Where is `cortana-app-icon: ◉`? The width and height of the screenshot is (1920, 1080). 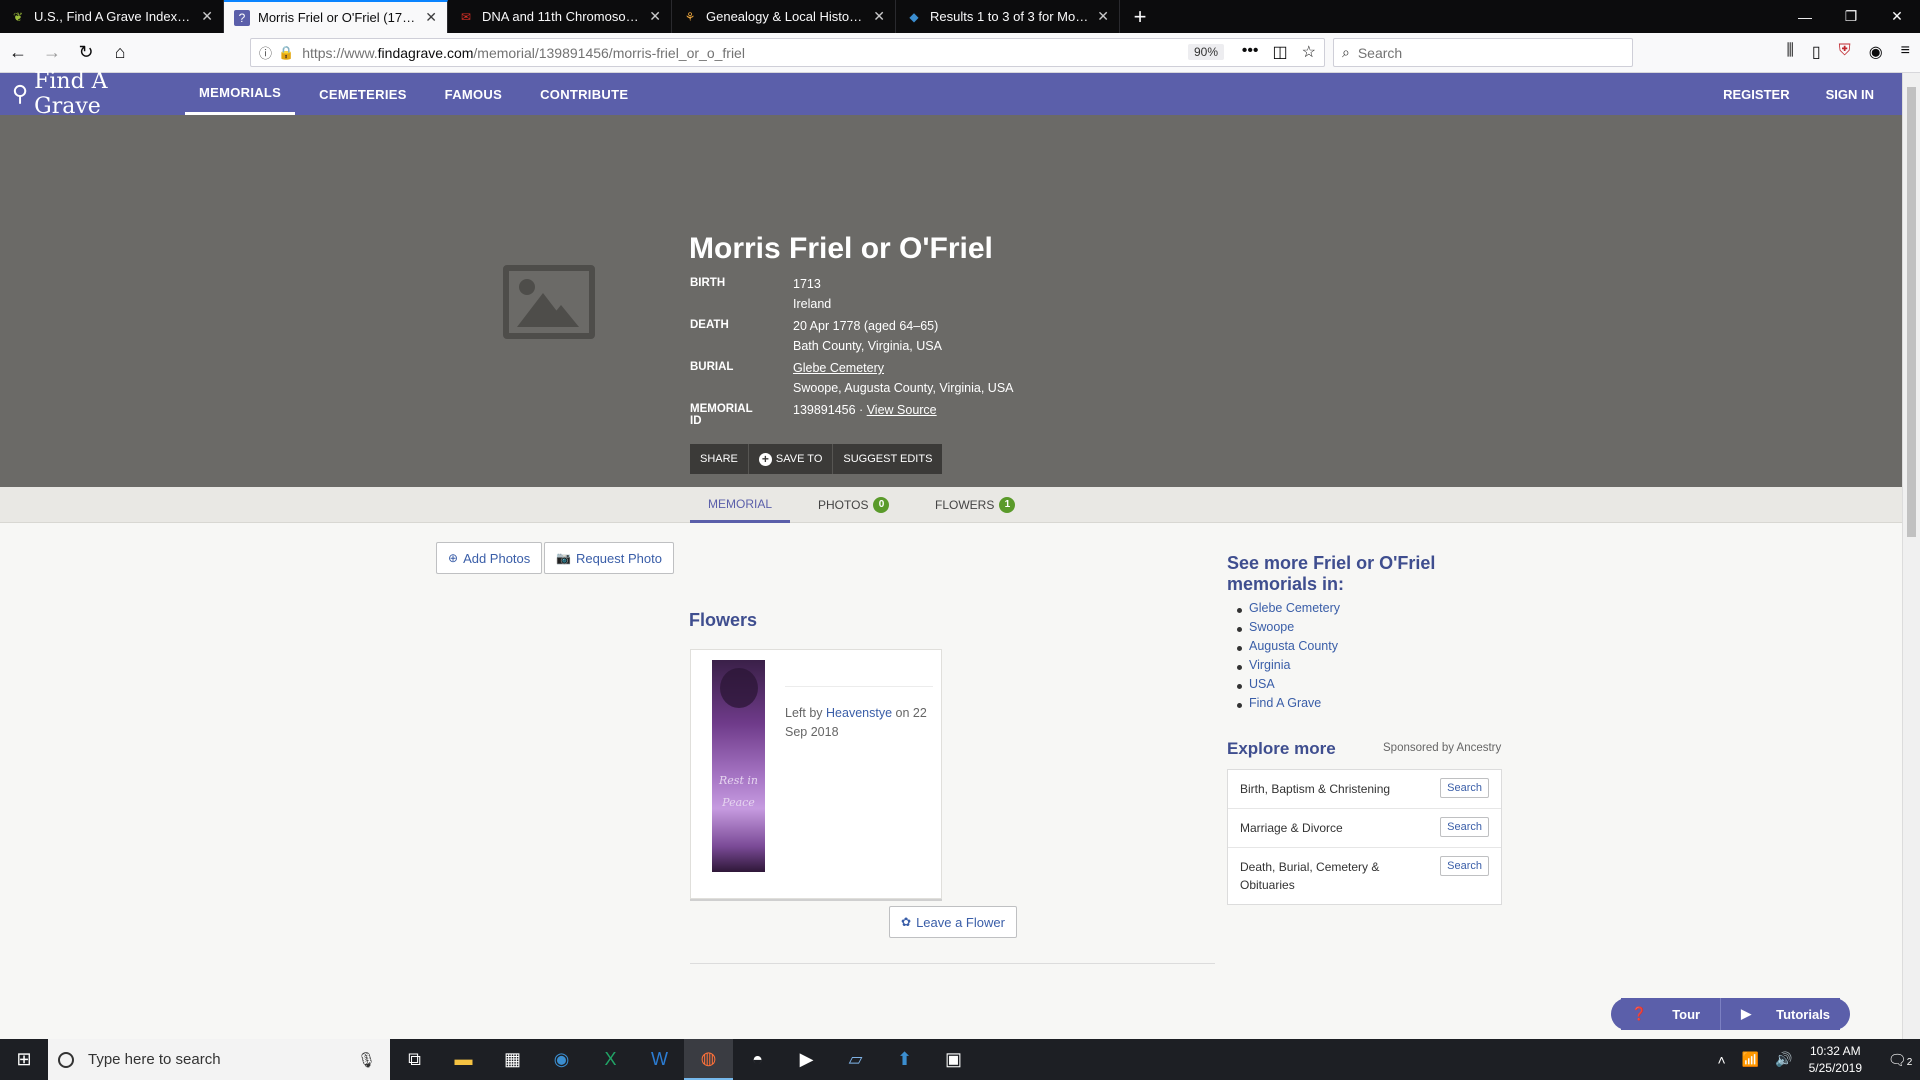
cortana-app-icon: ◉ is located at coordinates (561, 1059).